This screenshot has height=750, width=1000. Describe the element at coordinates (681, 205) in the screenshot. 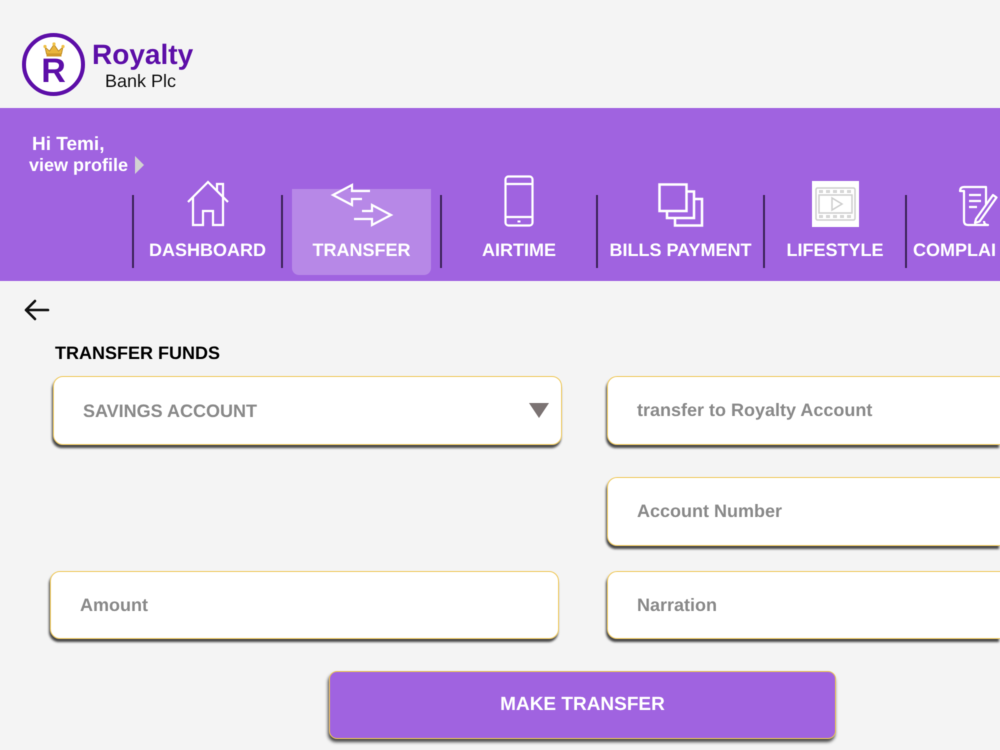

I see `stacked-squares-icon` at that location.